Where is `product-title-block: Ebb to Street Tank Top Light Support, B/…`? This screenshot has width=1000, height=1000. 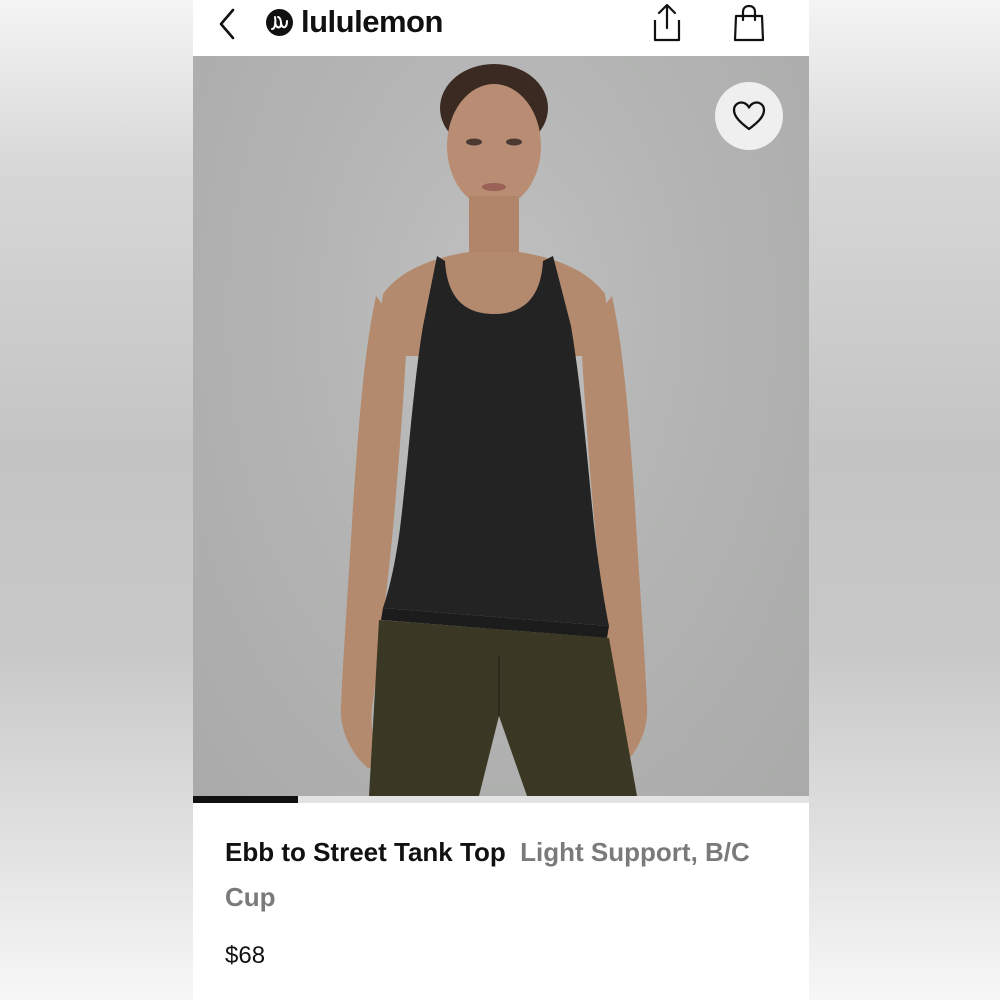
product-title-block: Ebb to Street Tank Top Light Support, B/… is located at coordinates (505, 875).